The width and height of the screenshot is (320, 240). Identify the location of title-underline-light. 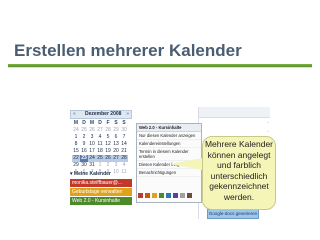
(160, 67).